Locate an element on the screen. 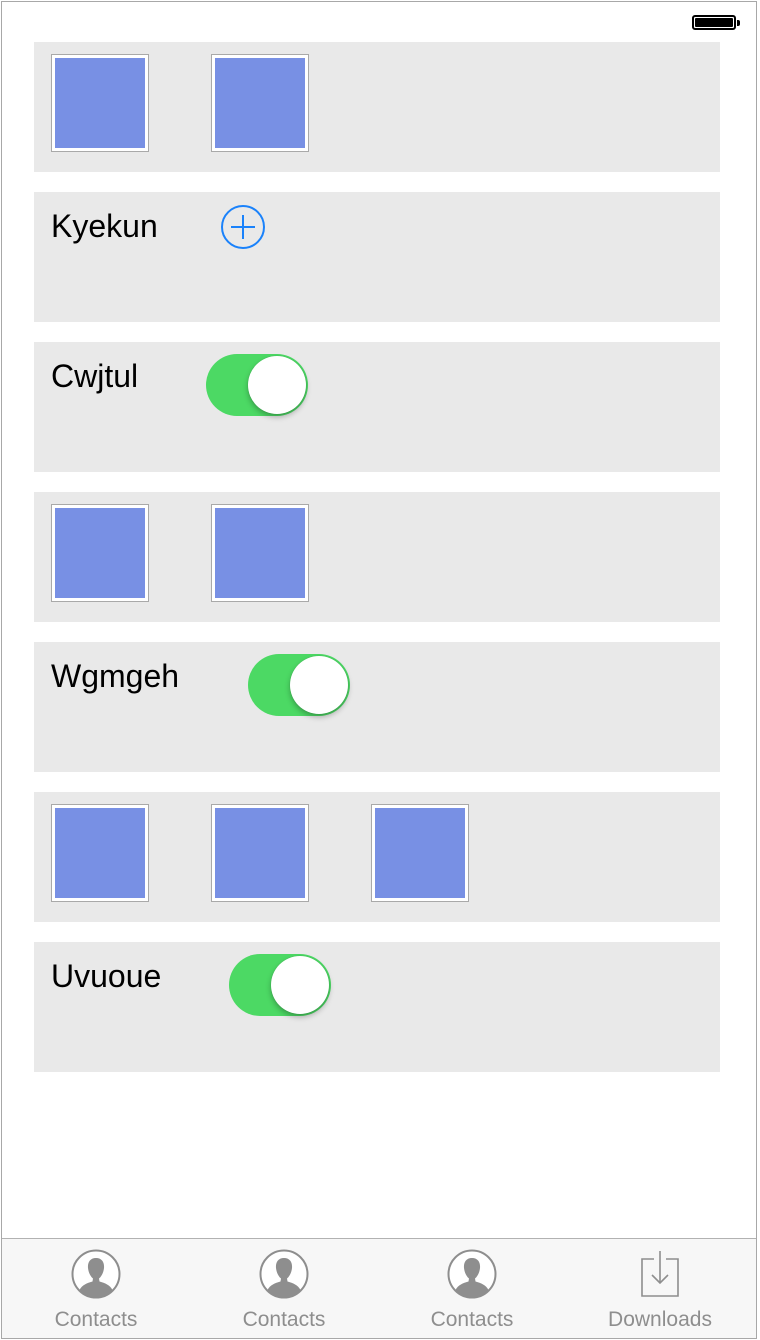 This screenshot has height=1340, width=760. add-row: Kyekun is located at coordinates (377, 257).